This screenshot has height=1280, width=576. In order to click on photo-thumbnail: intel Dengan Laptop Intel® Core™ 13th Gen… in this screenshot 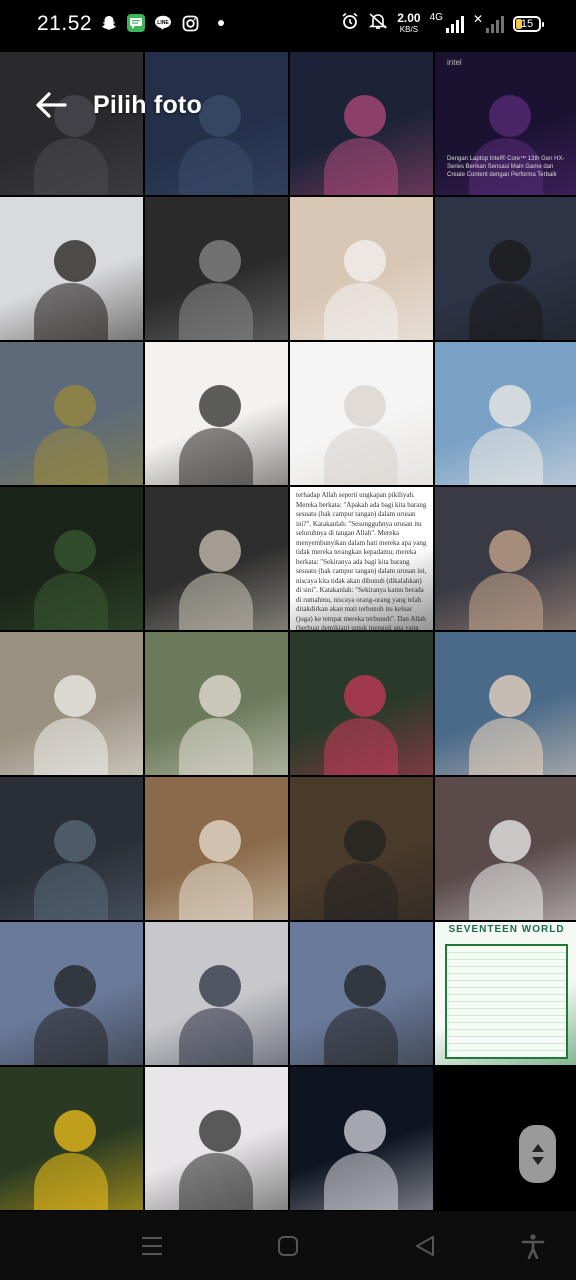, I will do `click(505, 123)`.